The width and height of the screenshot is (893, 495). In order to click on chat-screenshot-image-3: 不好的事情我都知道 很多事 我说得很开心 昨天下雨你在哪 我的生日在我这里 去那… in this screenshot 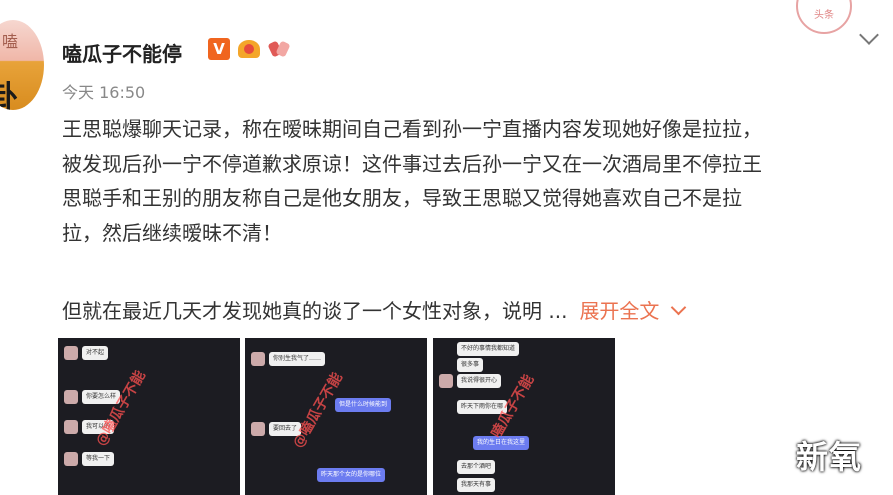, I will do `click(524, 416)`.